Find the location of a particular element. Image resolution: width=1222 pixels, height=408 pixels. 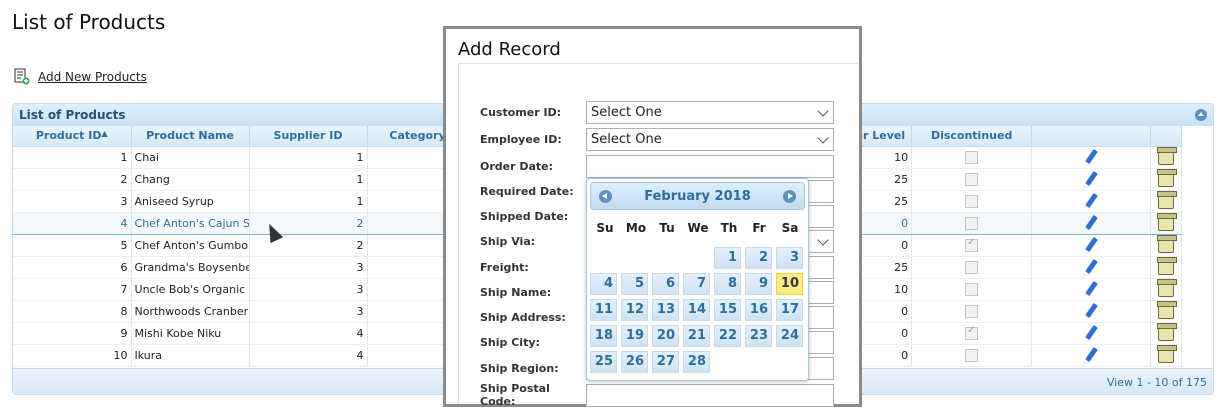

calendar-day: 27 is located at coordinates (665, 362).